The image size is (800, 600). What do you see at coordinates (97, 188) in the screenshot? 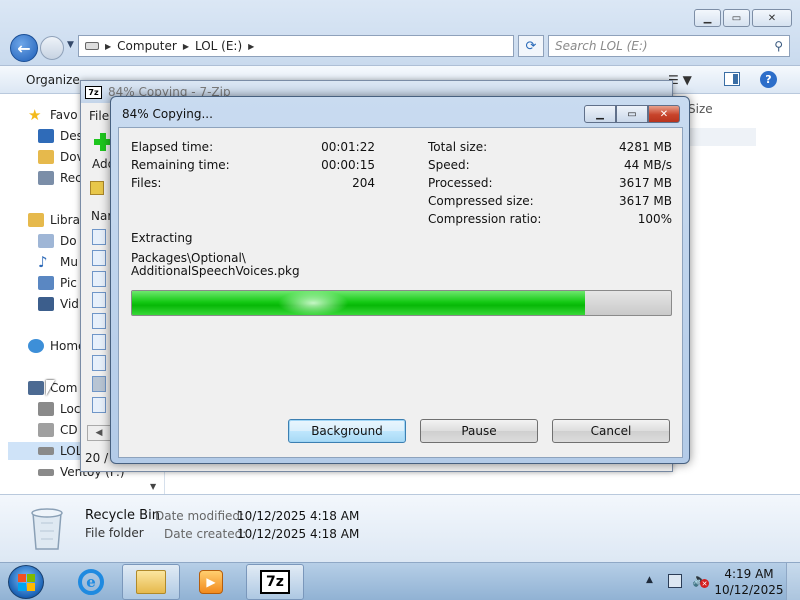
I see `folder-up-icon` at bounding box center [97, 188].